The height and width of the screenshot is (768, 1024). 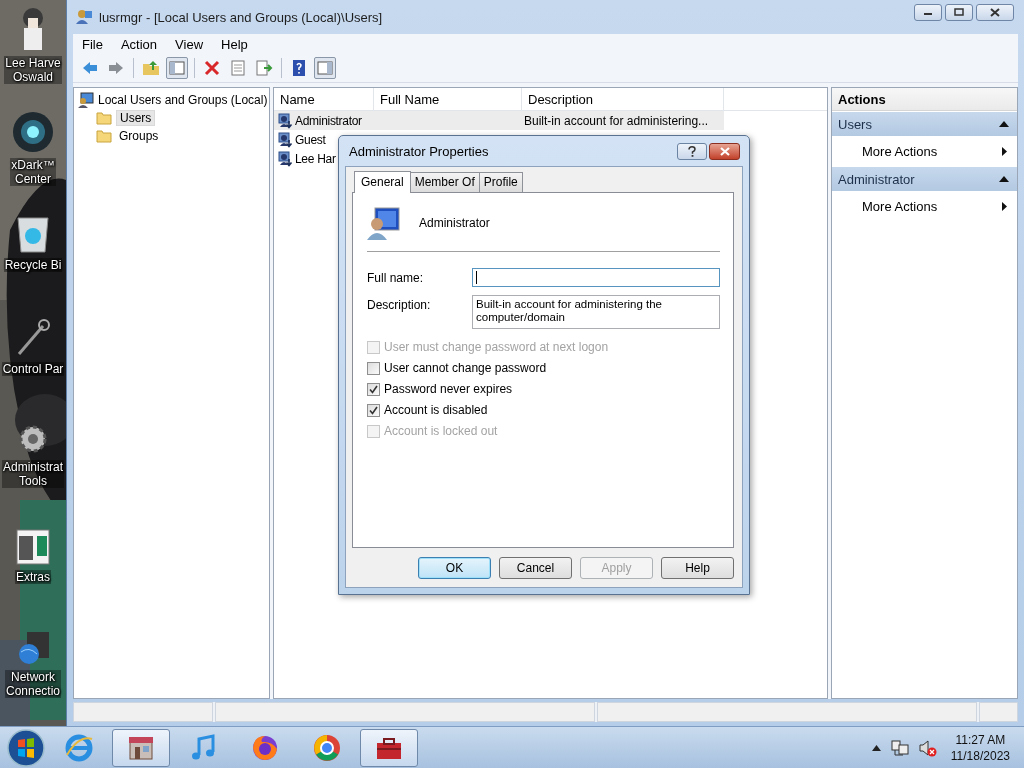 I want to click on export-list-icon, so click(x=264, y=68).